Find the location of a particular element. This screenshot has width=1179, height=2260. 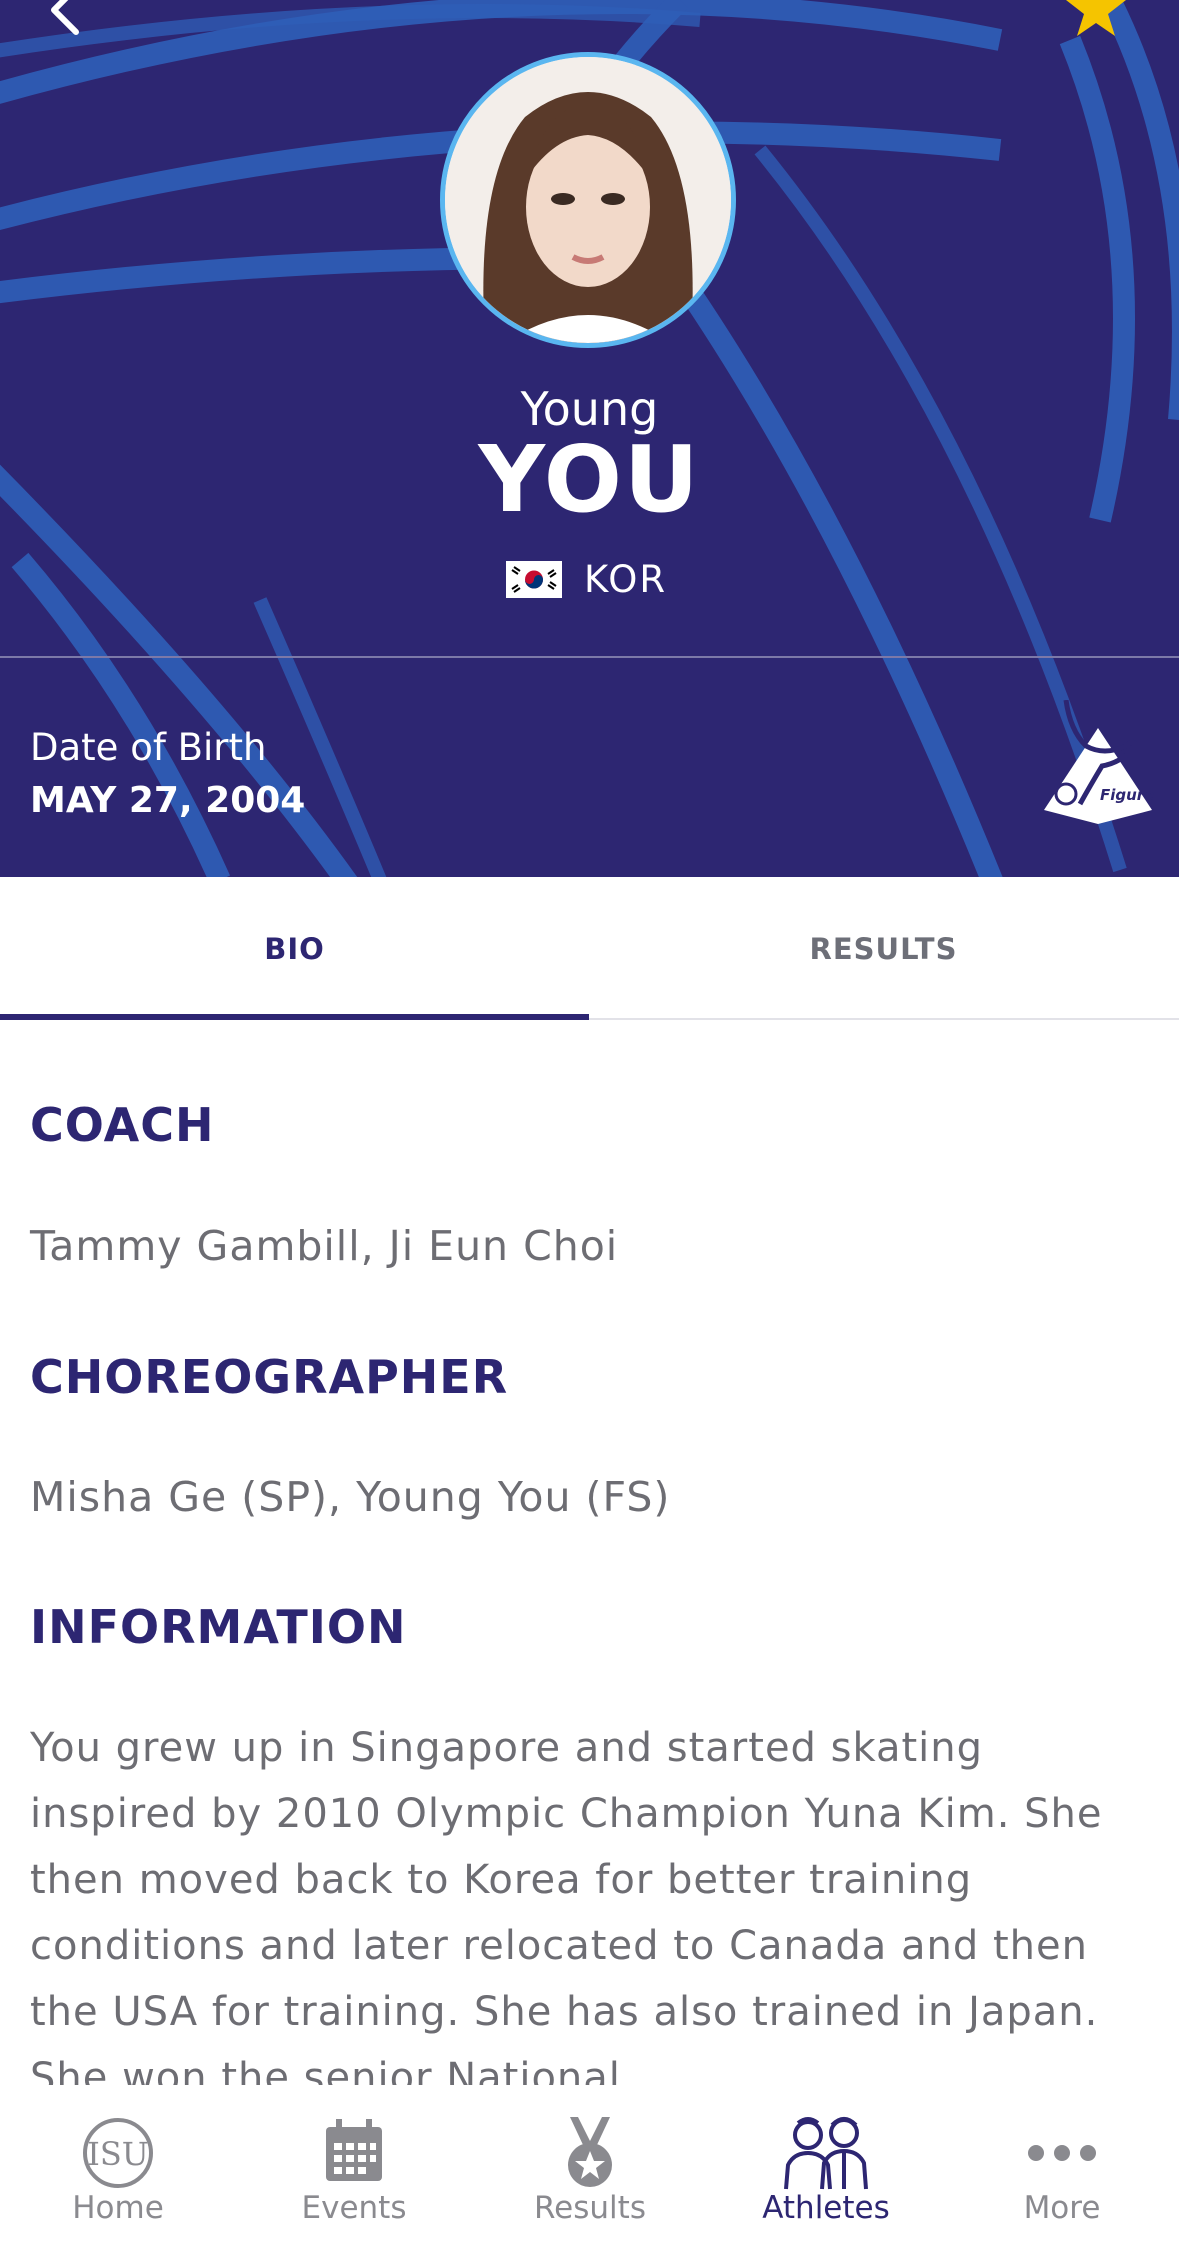

choreographer-value: Misha Ge (SP), Young You (FS) is located at coordinates (350, 1497).